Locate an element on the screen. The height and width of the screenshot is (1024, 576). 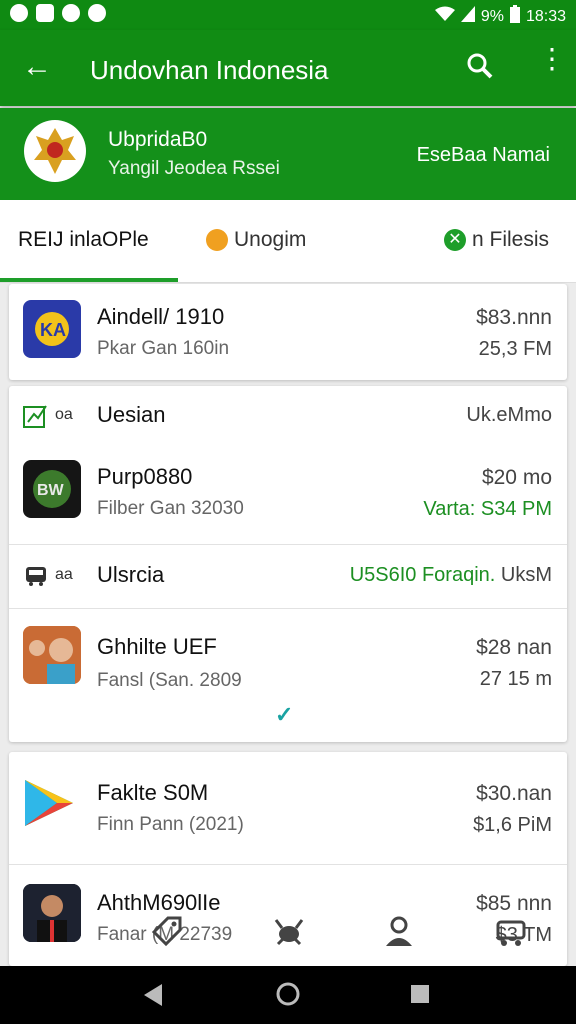
item-title: Ghhilte UEF is located at coordinates (157, 646).